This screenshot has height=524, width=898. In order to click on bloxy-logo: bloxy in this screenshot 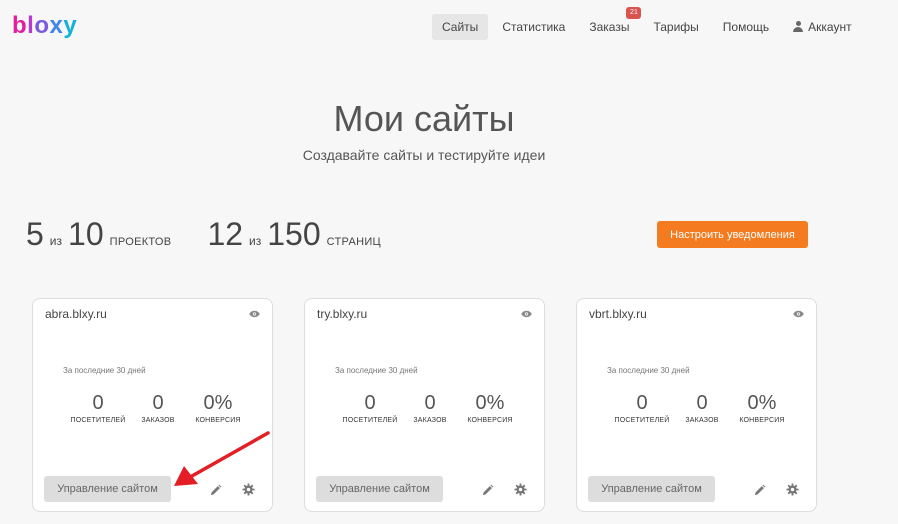, I will do `click(44, 26)`.